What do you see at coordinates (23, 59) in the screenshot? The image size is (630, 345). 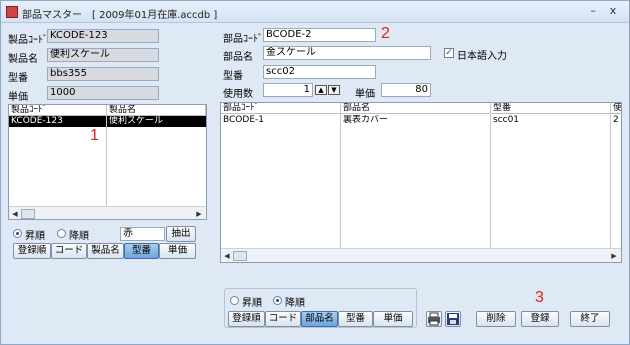 I see `product-name-label: 製品名` at bounding box center [23, 59].